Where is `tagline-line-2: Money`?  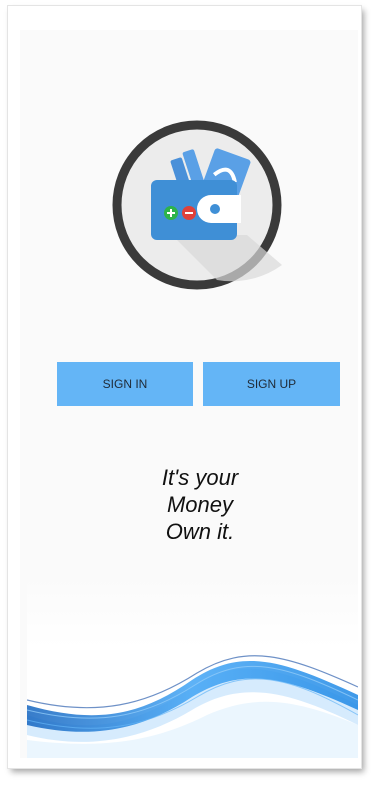 tagline-line-2: Money is located at coordinates (200, 504).